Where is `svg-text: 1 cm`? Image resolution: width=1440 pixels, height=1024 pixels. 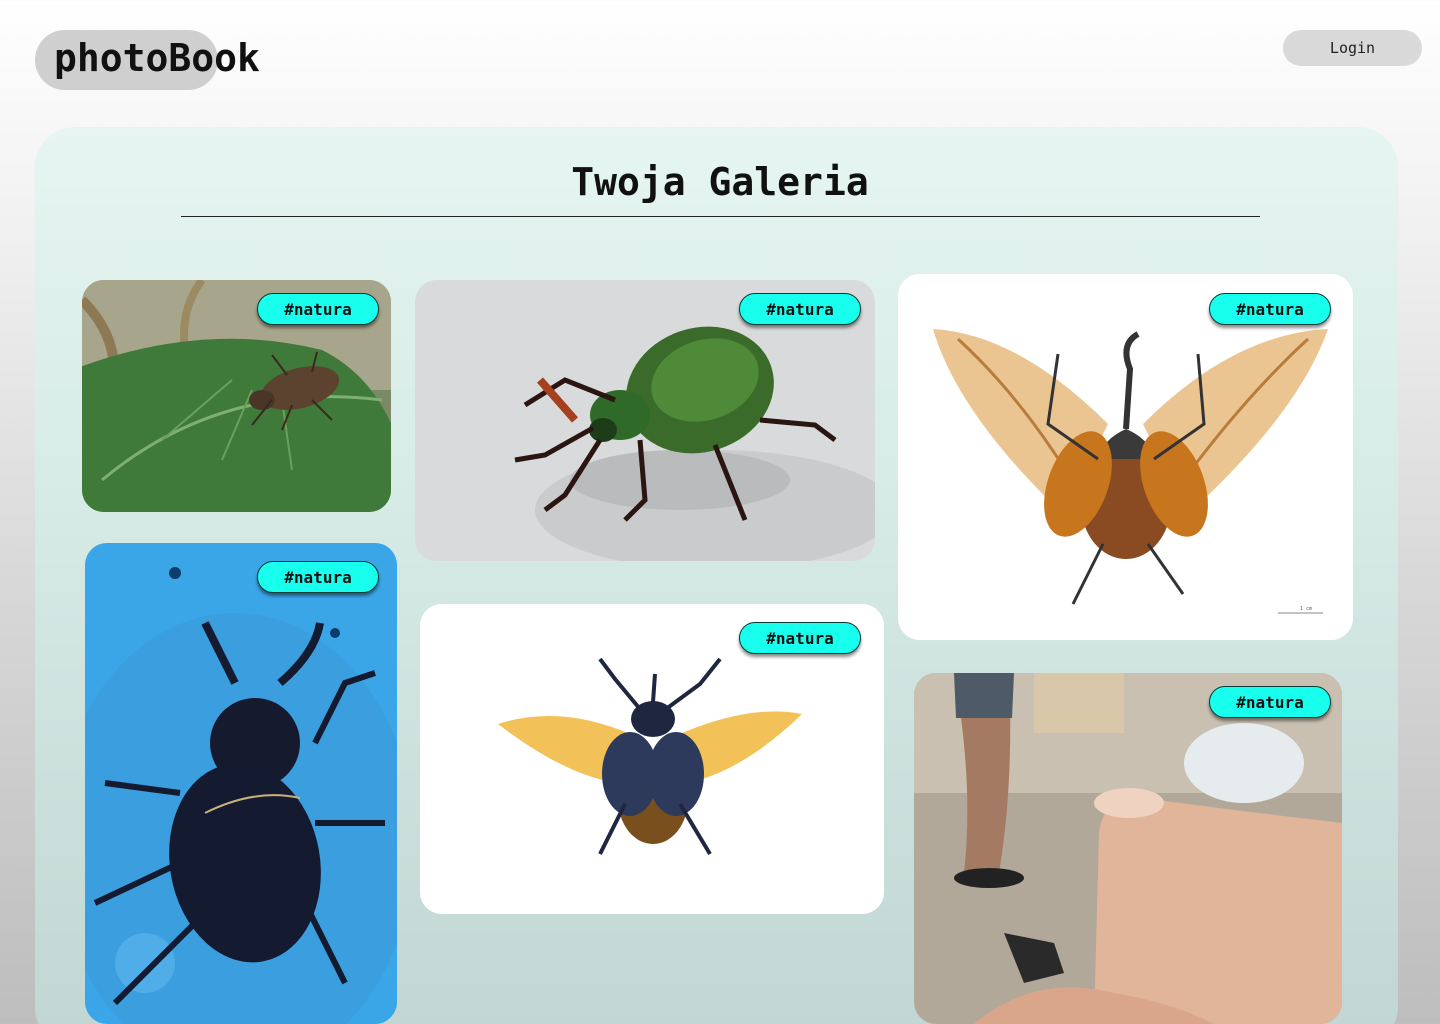
svg-text: 1 cm is located at coordinates (1306, 609).